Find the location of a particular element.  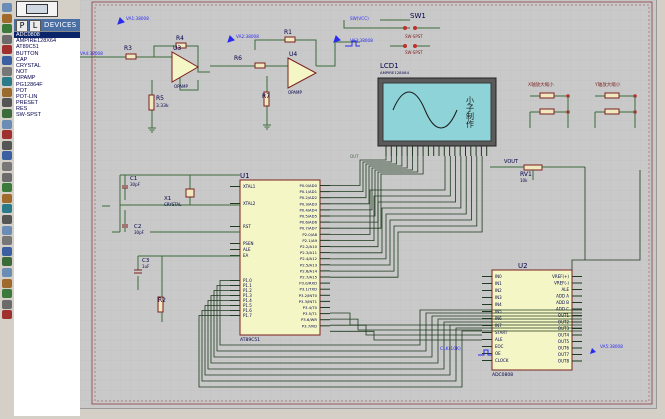

svg-text: U4 is located at coordinates (293, 54).